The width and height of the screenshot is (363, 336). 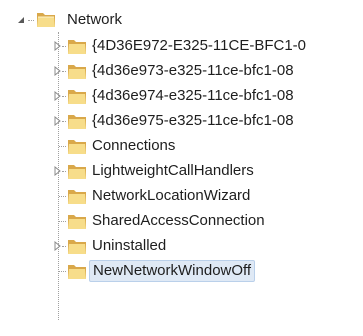 I want to click on tree-label: {4d36e975-e325-11ce-bfc1-08, so click(x=193, y=120).